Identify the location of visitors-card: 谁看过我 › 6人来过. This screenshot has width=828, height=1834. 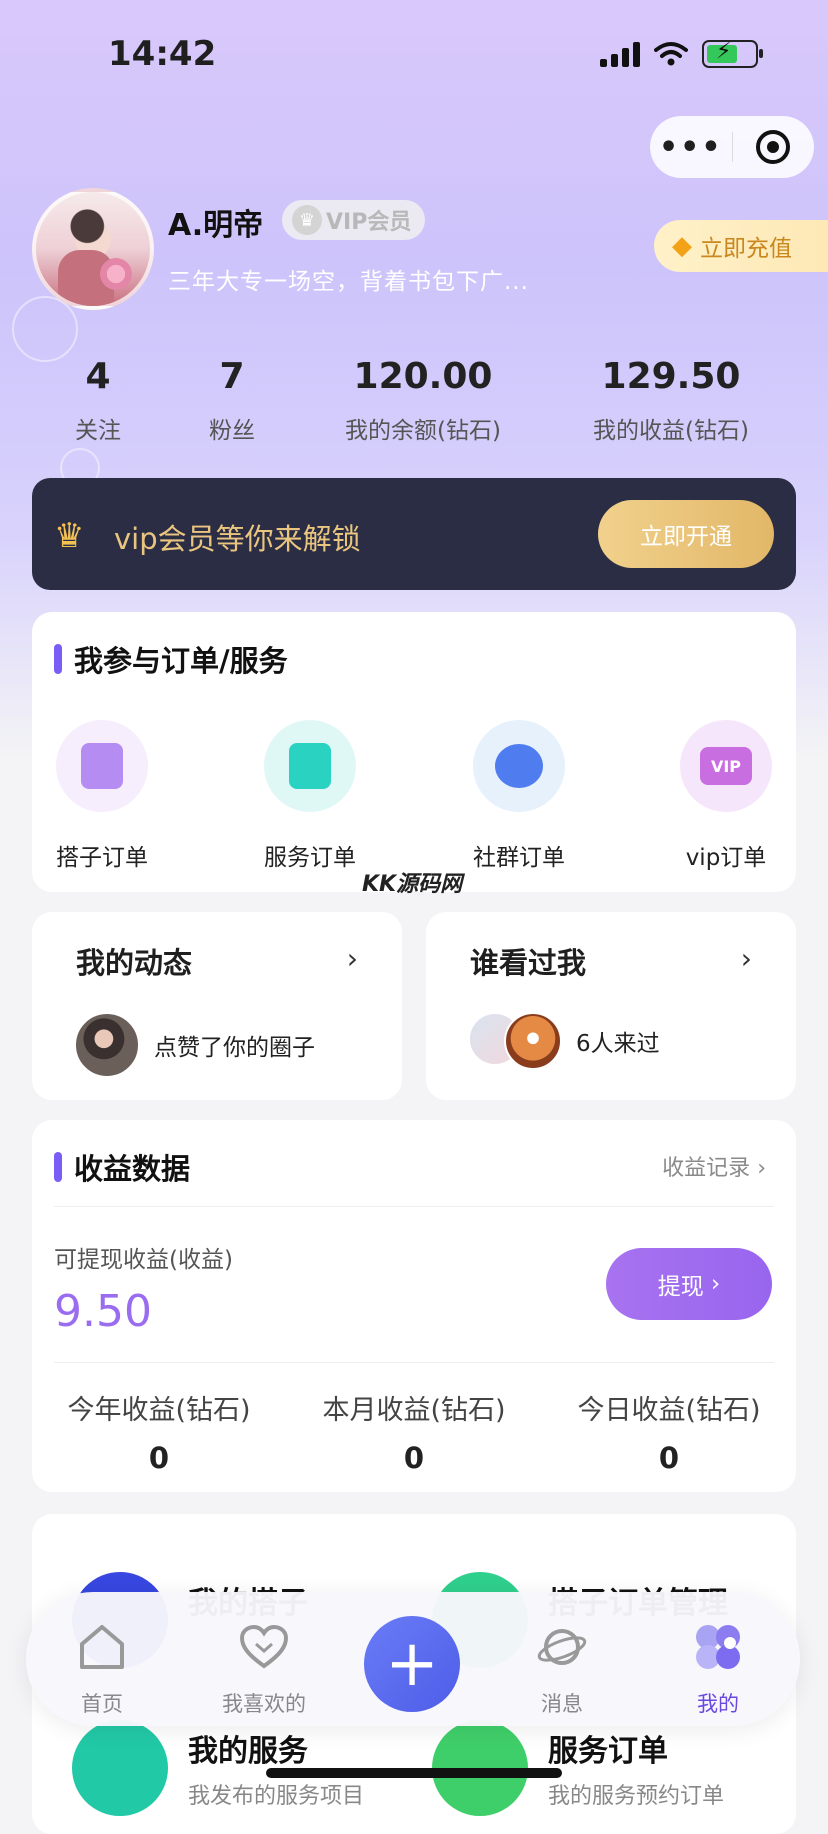
(611, 1006).